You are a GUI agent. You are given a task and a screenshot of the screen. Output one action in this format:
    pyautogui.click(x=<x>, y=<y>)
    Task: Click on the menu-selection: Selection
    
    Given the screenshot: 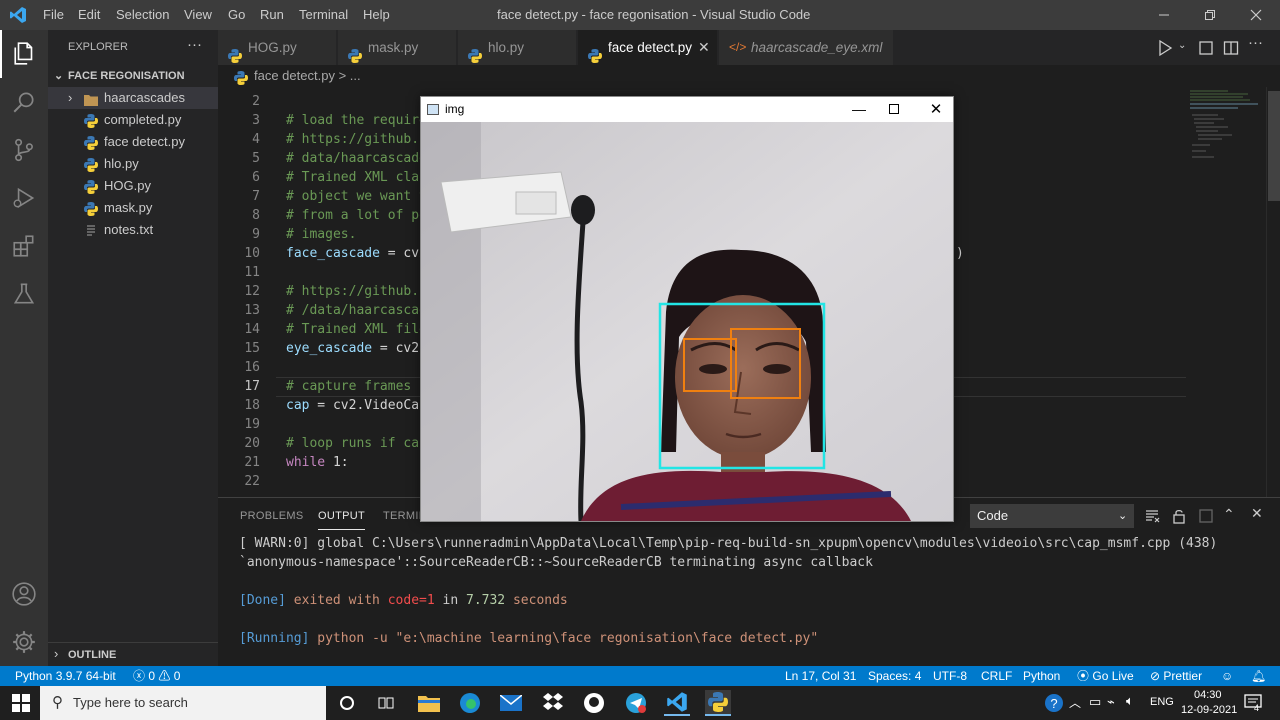 What is the action you would take?
    pyautogui.click(x=142, y=15)
    